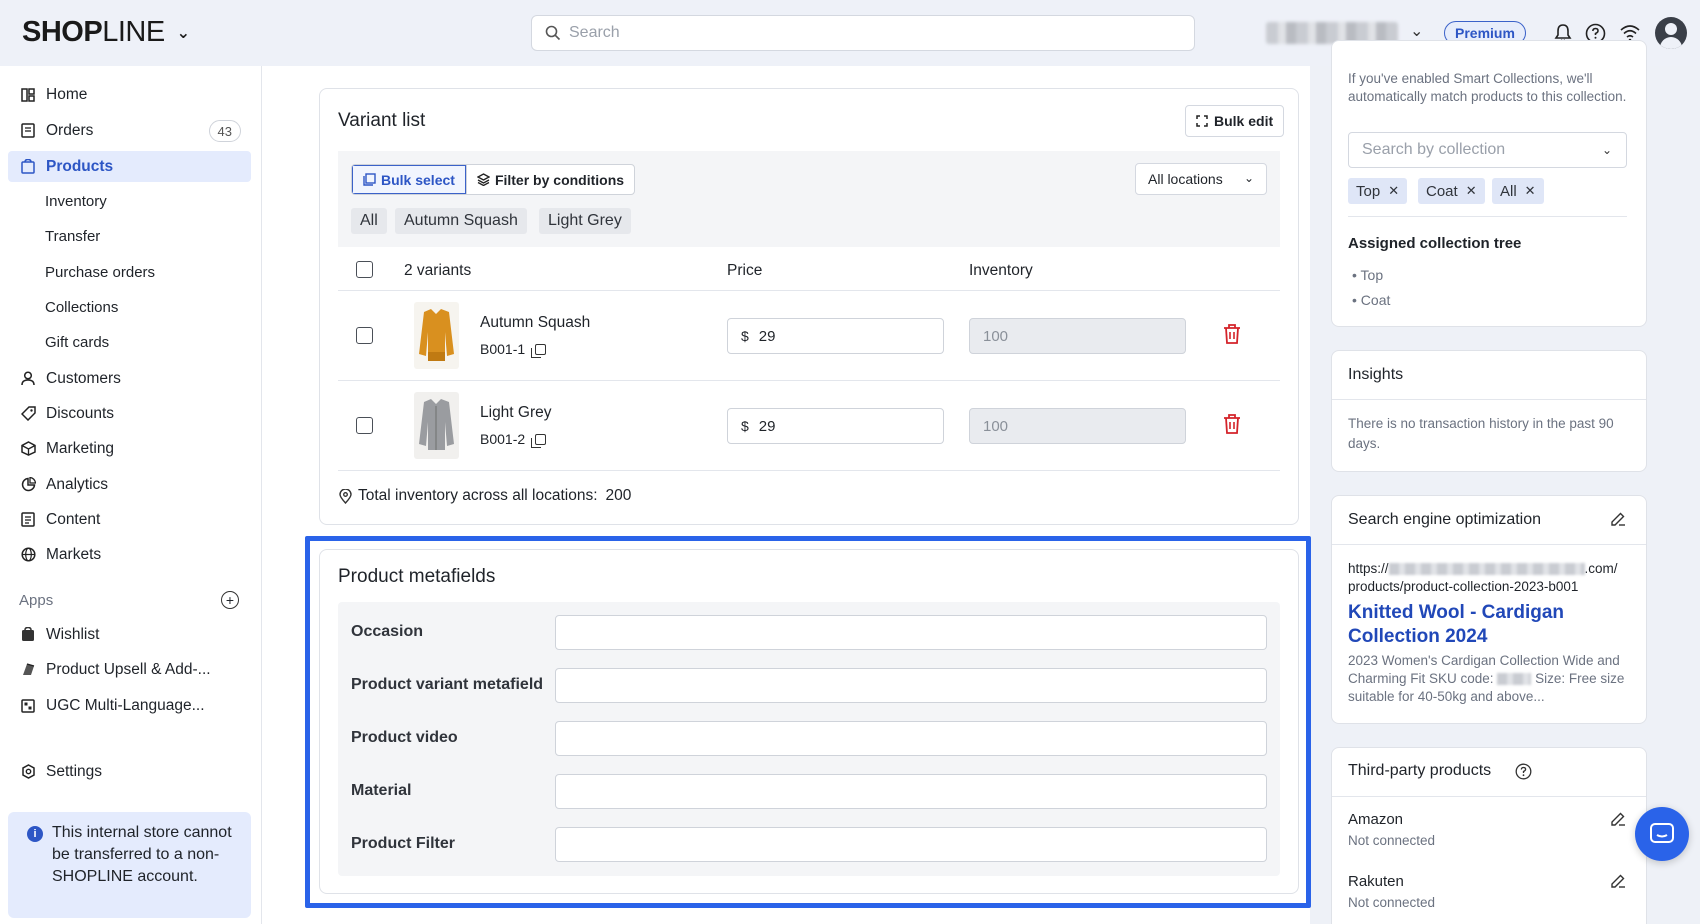 The height and width of the screenshot is (924, 1700). What do you see at coordinates (28, 772) in the screenshot?
I see `gear-icon` at bounding box center [28, 772].